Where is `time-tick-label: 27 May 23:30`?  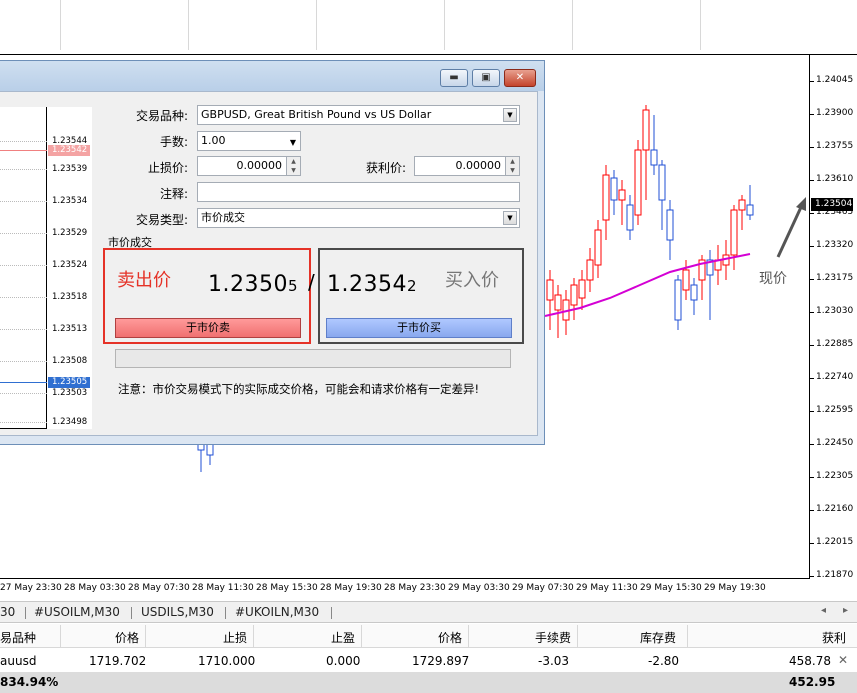
time-tick-label: 27 May 23:30 is located at coordinates (31, 588).